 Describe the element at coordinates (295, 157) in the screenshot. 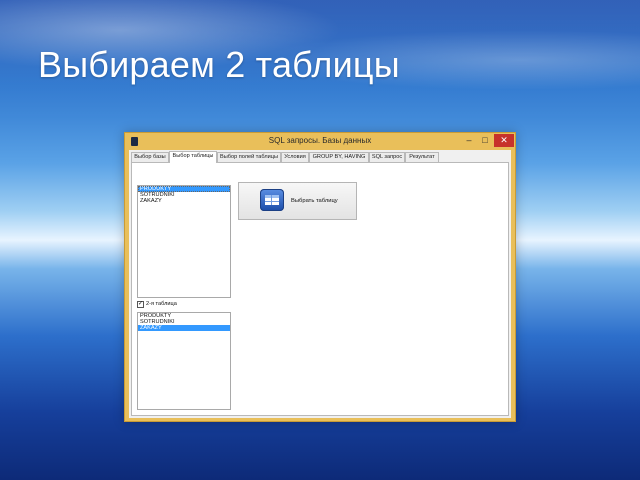

I see `tab-conditions: Условия` at that location.